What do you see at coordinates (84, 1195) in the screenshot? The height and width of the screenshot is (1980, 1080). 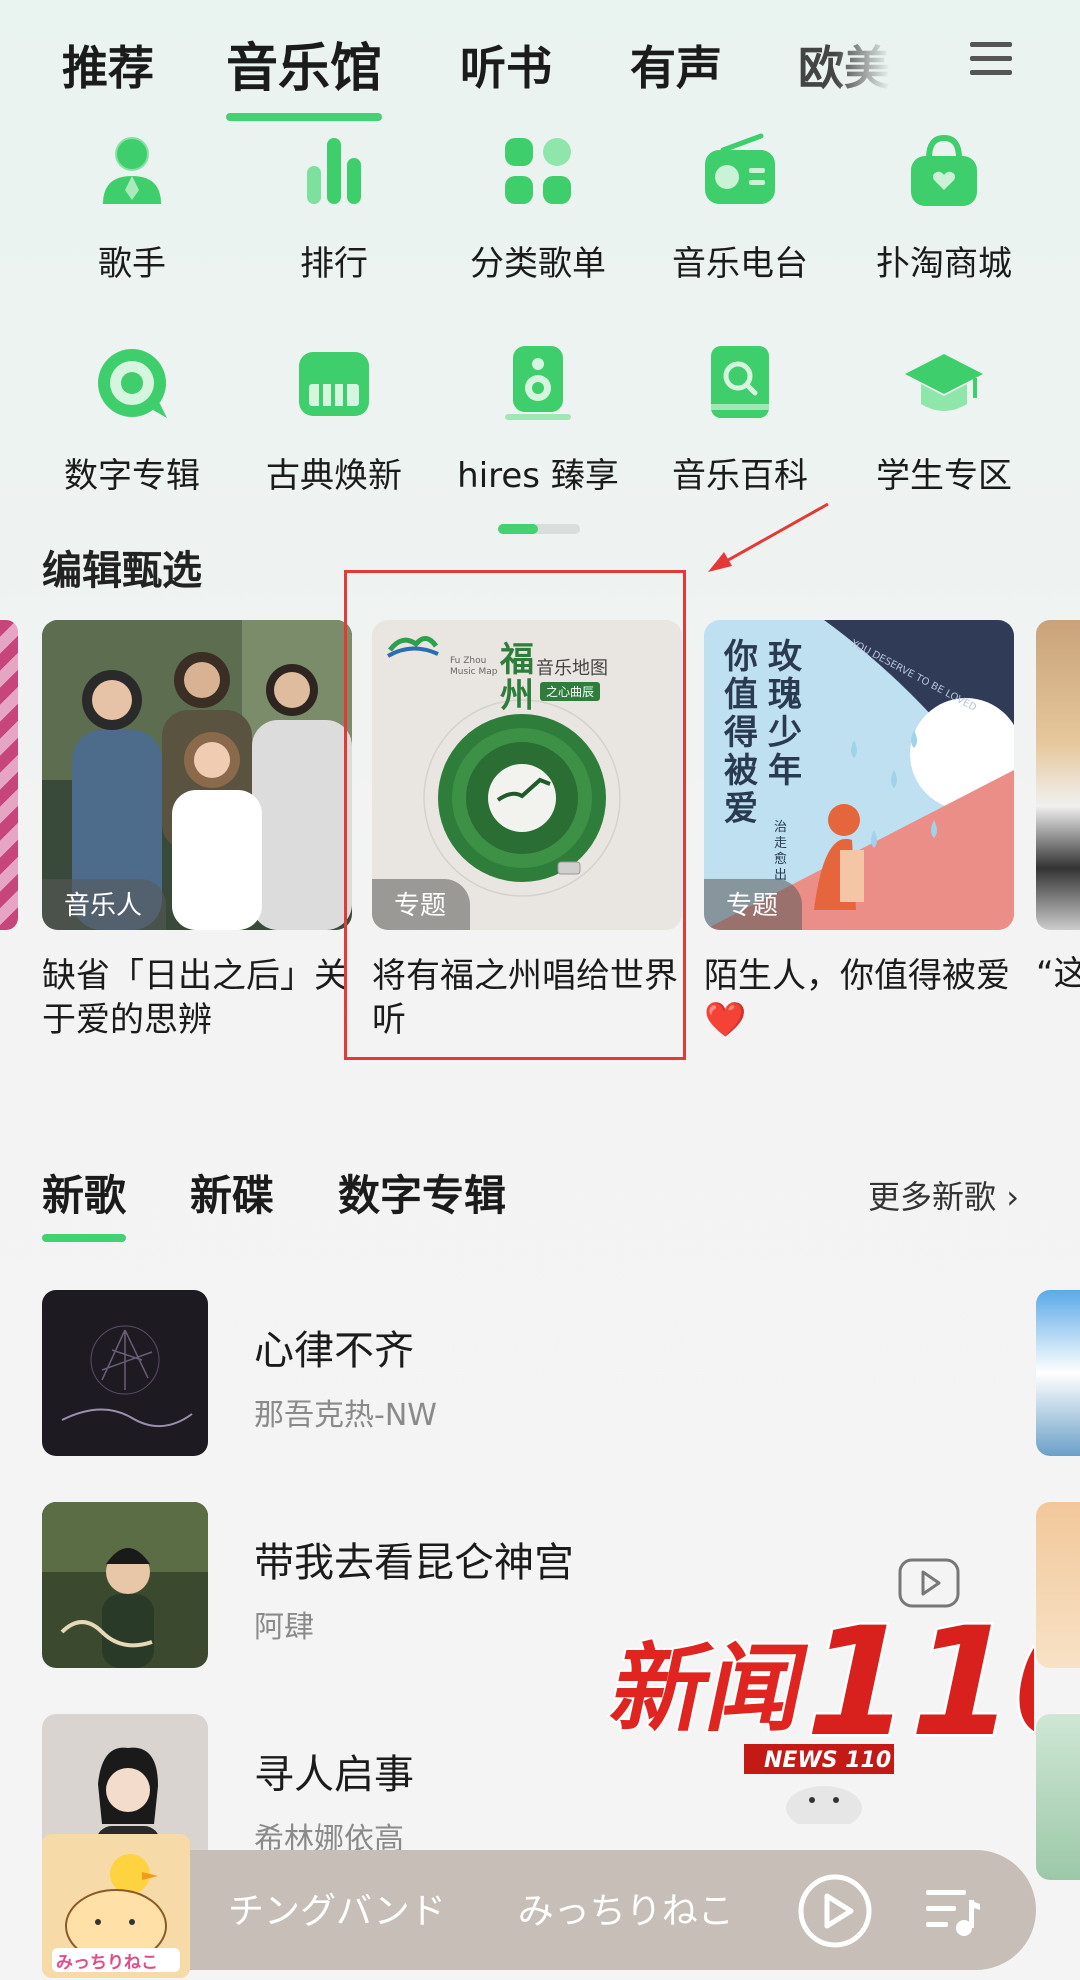 I see `tab-new-songs-label: 新歌` at bounding box center [84, 1195].